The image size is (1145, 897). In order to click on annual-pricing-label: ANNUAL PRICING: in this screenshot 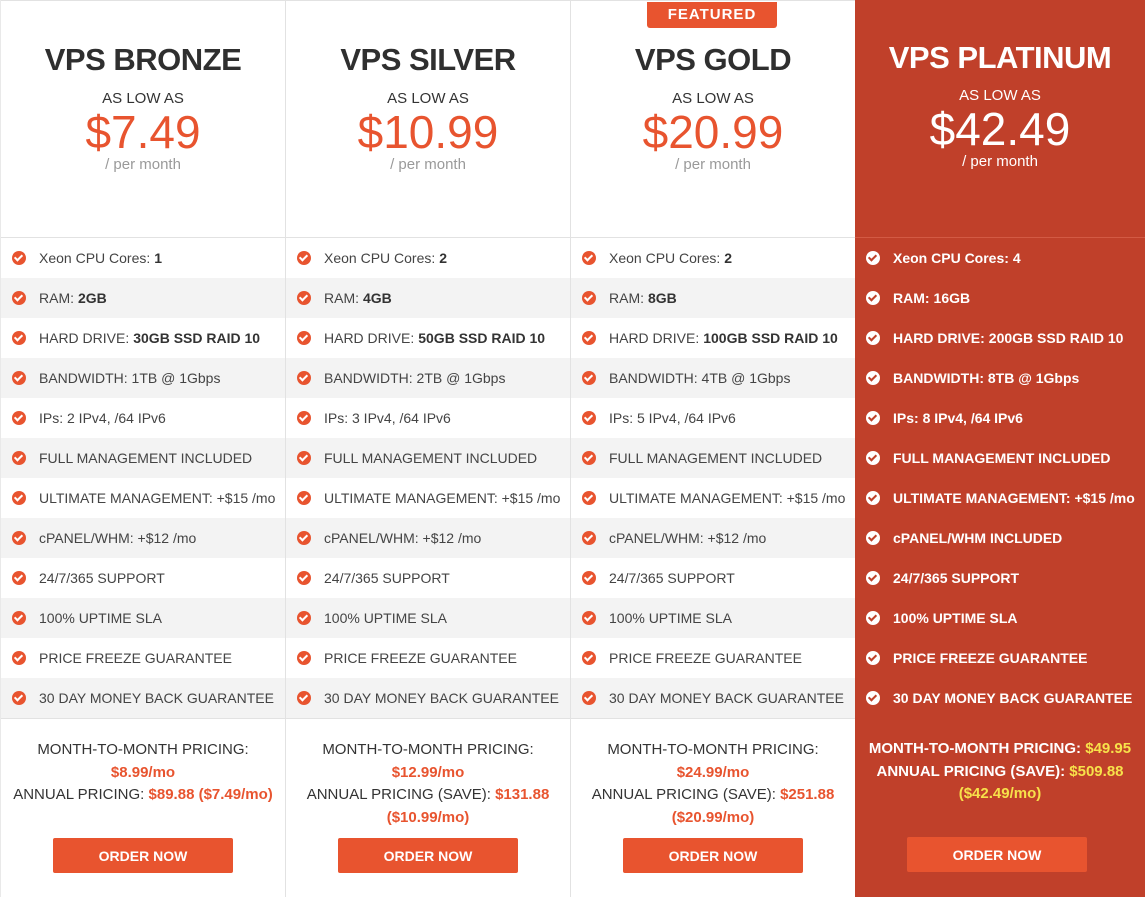, I will do `click(79, 794)`.